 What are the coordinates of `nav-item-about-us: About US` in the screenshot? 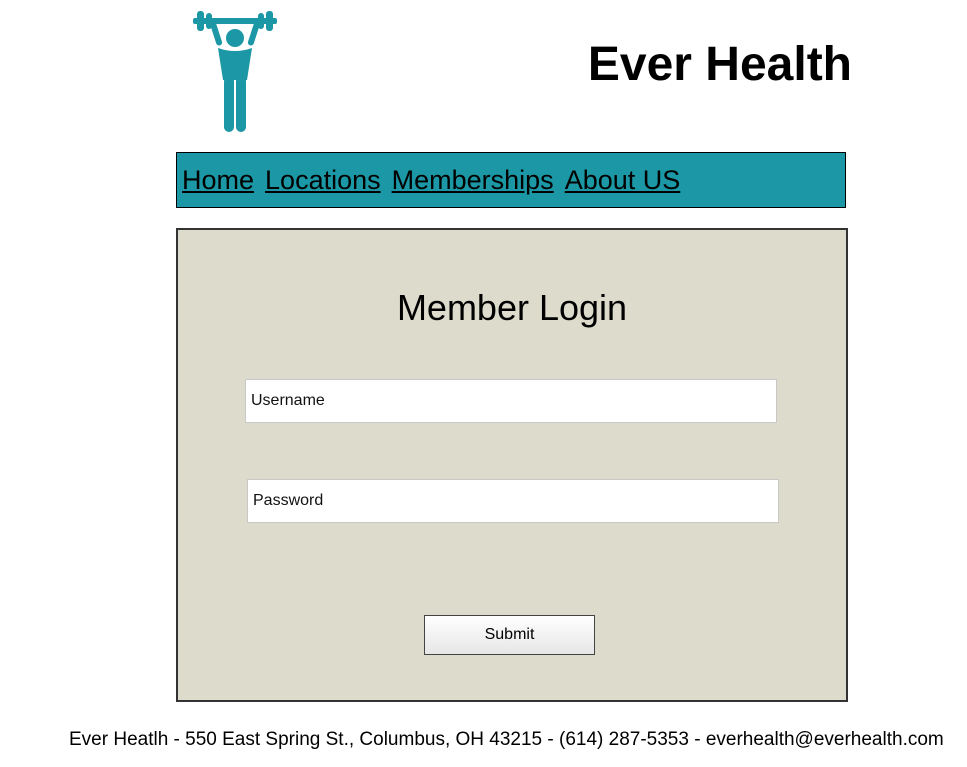 It's located at (623, 180).